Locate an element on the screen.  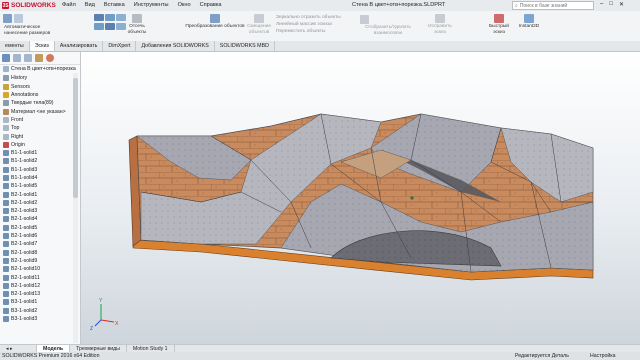
tree-item: B2-1-solid10 is located at coordinates (40, 269).